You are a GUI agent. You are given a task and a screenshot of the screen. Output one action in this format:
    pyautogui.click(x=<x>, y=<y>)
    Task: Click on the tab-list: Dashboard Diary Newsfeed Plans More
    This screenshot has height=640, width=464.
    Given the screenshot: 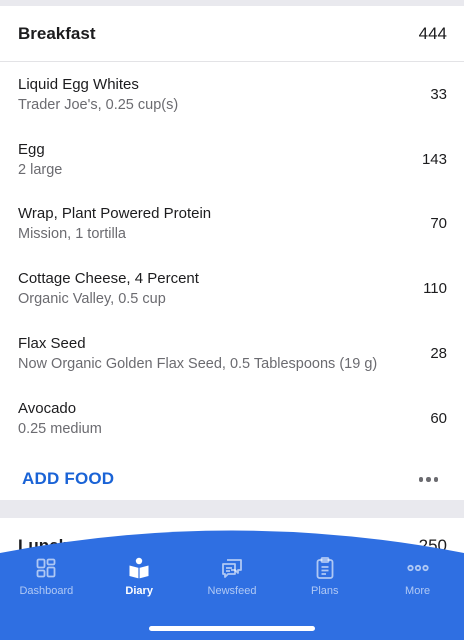 What is the action you would take?
    pyautogui.click(x=232, y=582)
    